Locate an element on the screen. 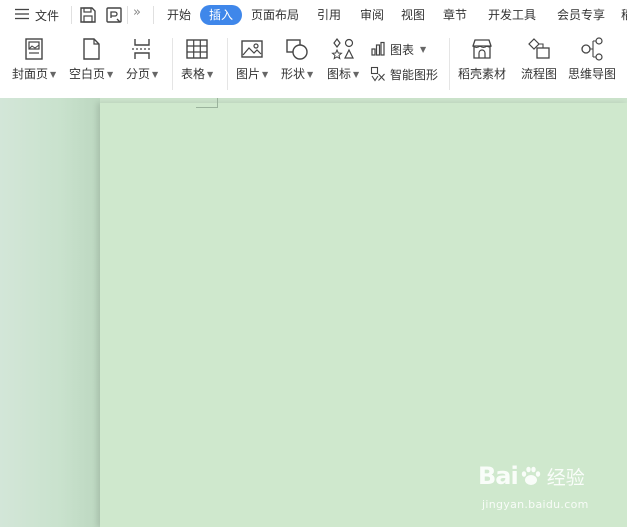  save-icon is located at coordinates (88, 15).